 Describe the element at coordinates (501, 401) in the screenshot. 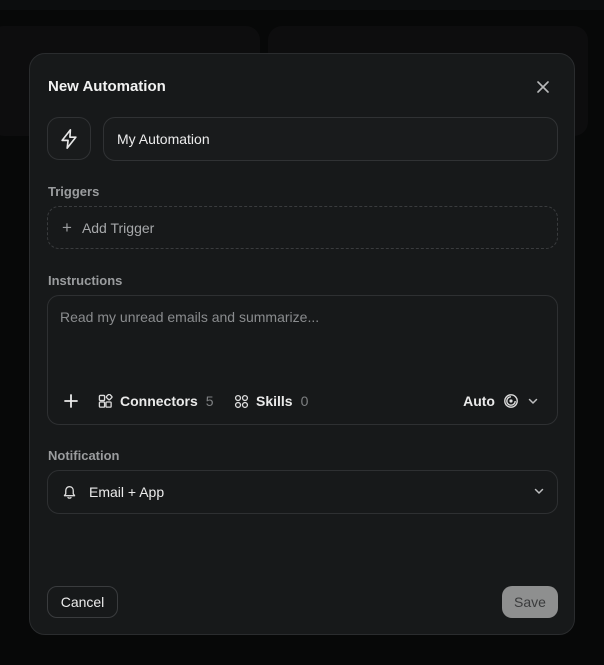

I see `model-selector: Auto` at that location.